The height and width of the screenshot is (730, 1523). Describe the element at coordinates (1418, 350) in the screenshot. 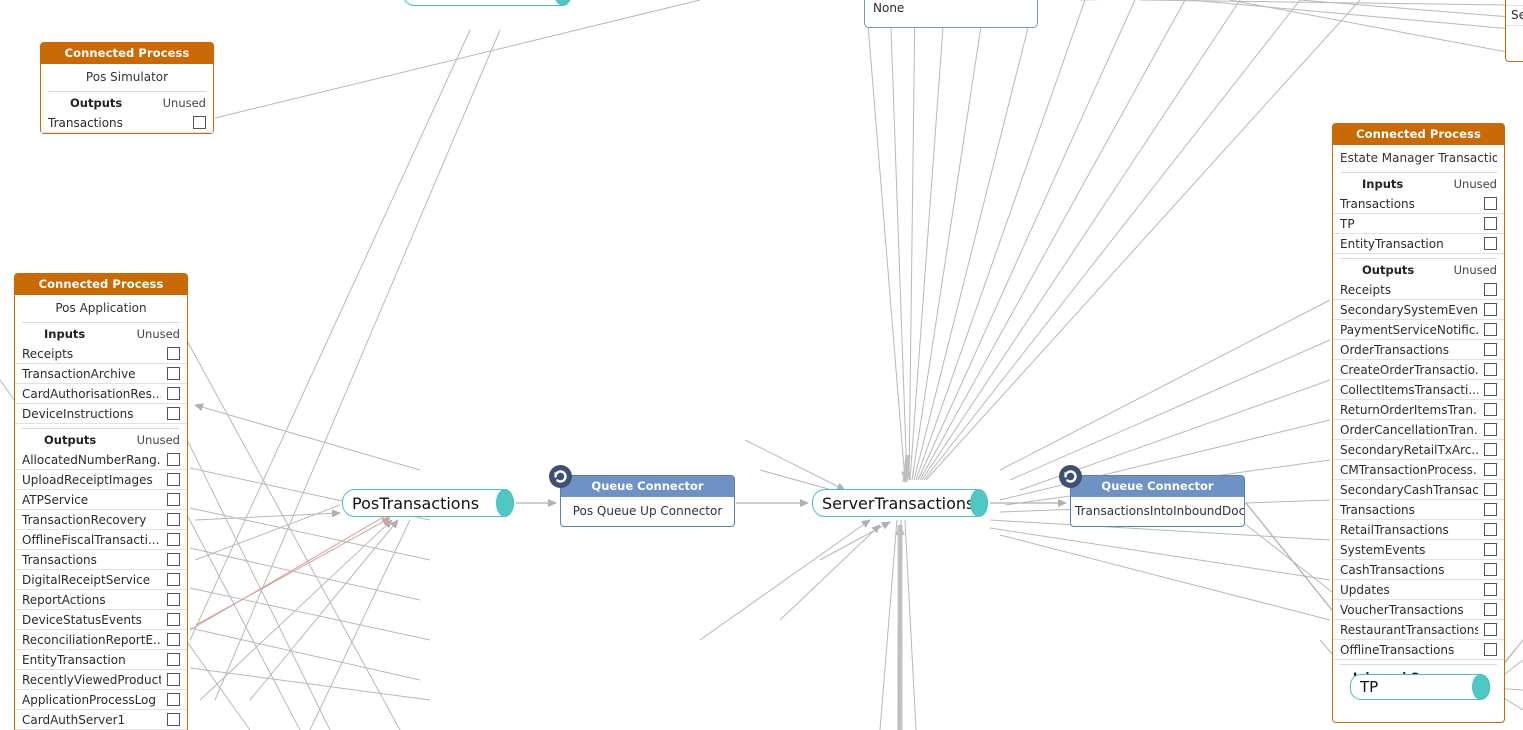

I see `port-row: OrderTransactions` at that location.